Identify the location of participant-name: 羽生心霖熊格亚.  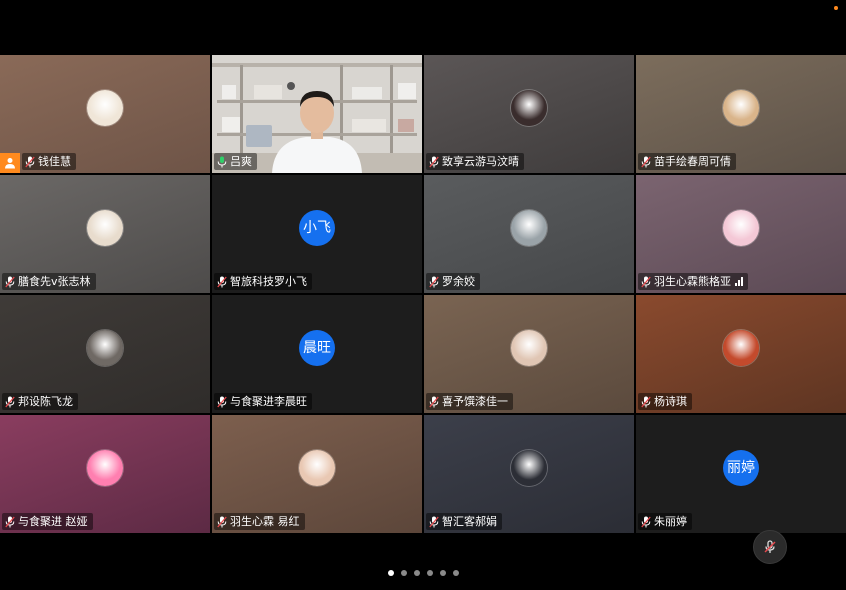
(692, 281).